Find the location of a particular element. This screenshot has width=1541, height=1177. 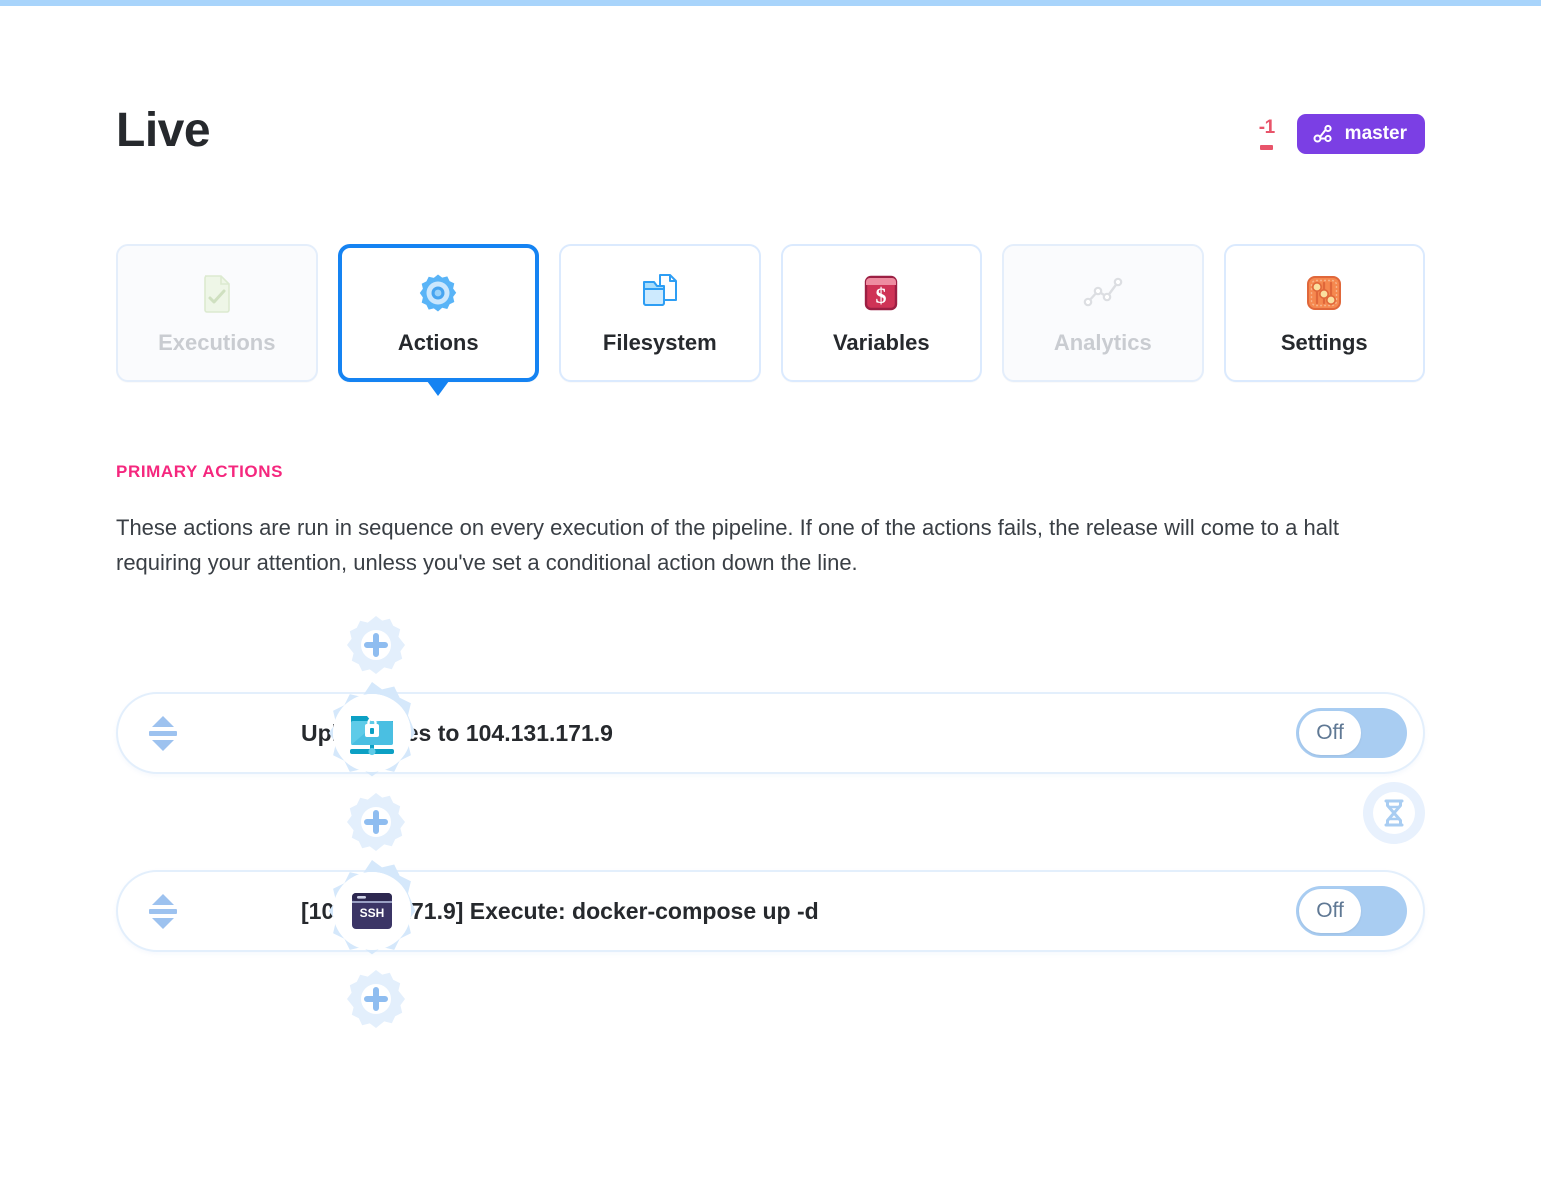

action-icon-badge: SSH is located at coordinates (372, 911).